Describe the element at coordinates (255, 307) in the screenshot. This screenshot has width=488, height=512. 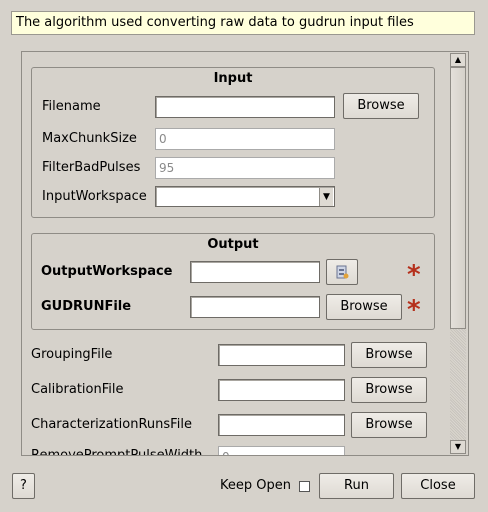
I see `gudrunfile-field` at that location.